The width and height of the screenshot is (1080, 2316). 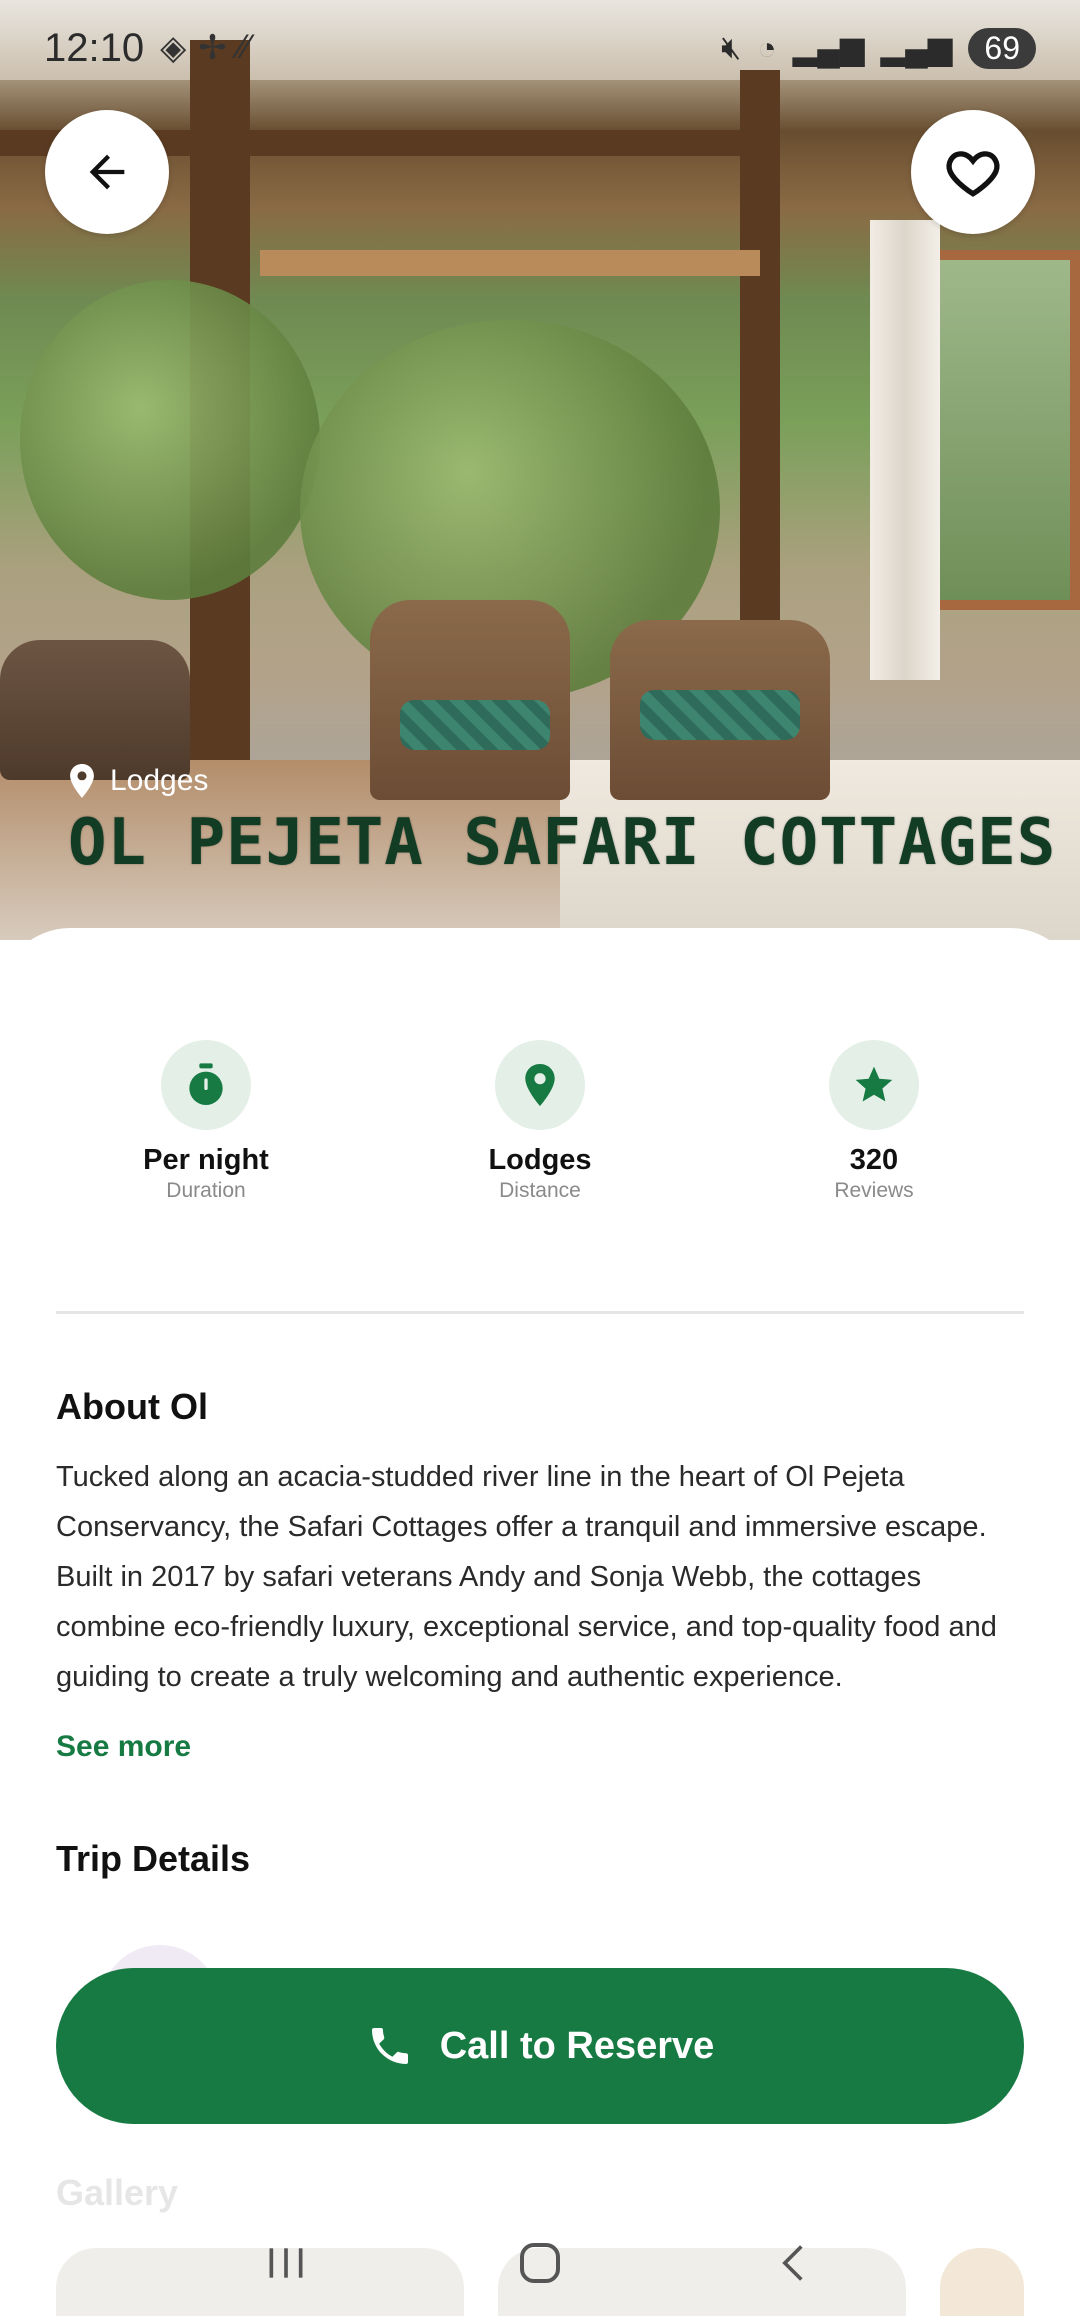 I want to click on trip-details-title: Trip Details, so click(x=153, y=1858).